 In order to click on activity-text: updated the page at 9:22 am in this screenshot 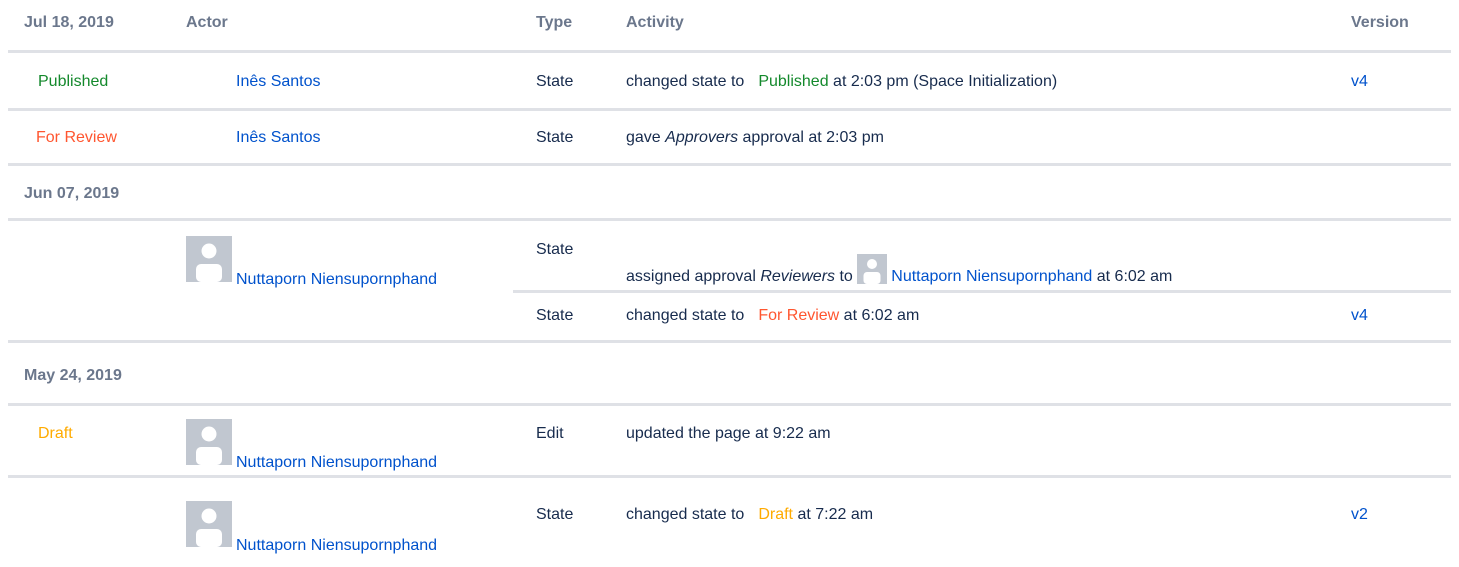, I will do `click(728, 433)`.